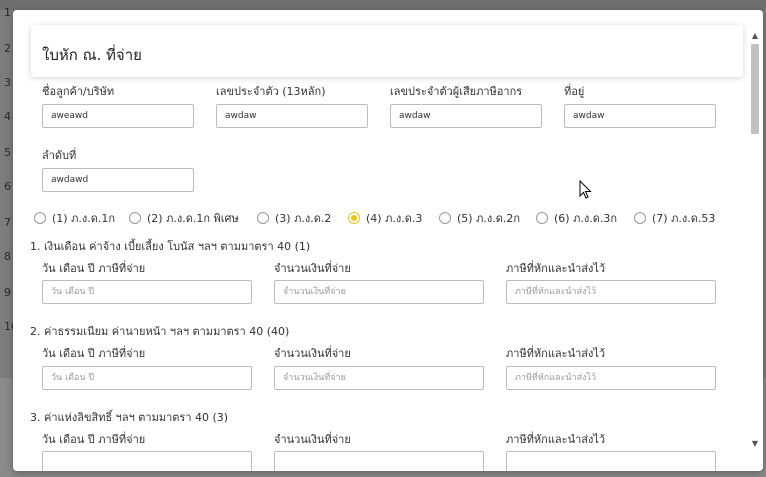 The width and height of the screenshot is (766, 477). What do you see at coordinates (59, 155) in the screenshot?
I see `sequence-label: ลำดับที่` at bounding box center [59, 155].